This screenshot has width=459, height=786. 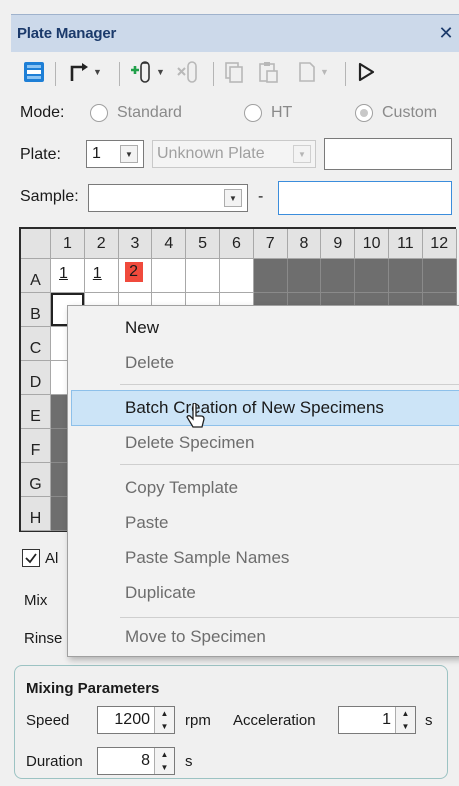 What do you see at coordinates (36, 310) in the screenshot?
I see `row-header: B` at bounding box center [36, 310].